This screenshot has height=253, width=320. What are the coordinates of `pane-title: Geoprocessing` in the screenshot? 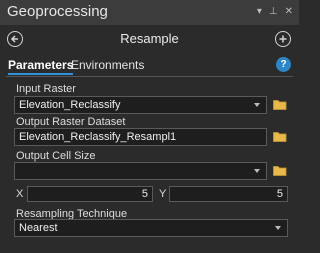 It's located at (57, 11).